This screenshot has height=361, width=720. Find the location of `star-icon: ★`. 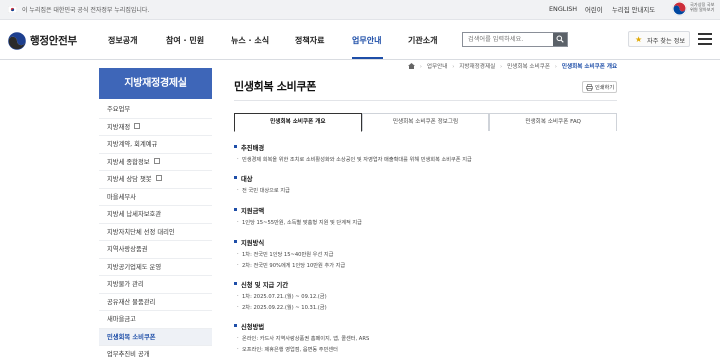

star-icon: ★ is located at coordinates (639, 39).